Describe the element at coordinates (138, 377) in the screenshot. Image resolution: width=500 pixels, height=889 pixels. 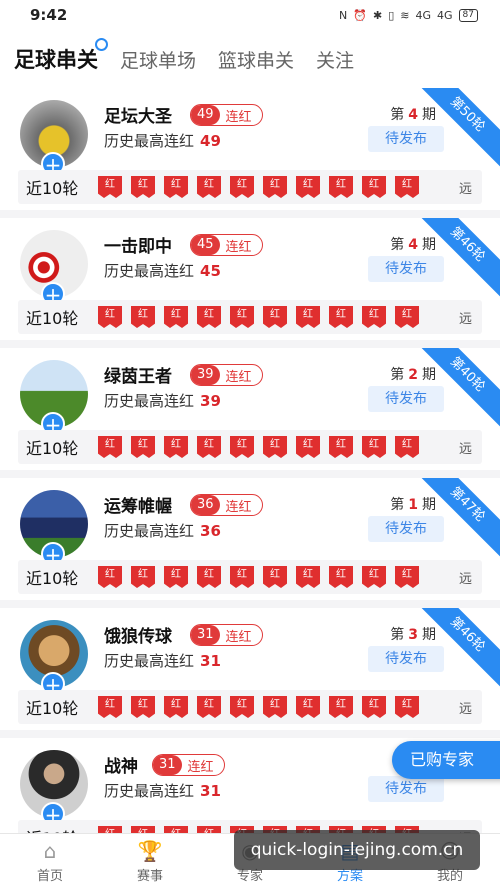
I see `expert-name: 绿茵王者` at that location.